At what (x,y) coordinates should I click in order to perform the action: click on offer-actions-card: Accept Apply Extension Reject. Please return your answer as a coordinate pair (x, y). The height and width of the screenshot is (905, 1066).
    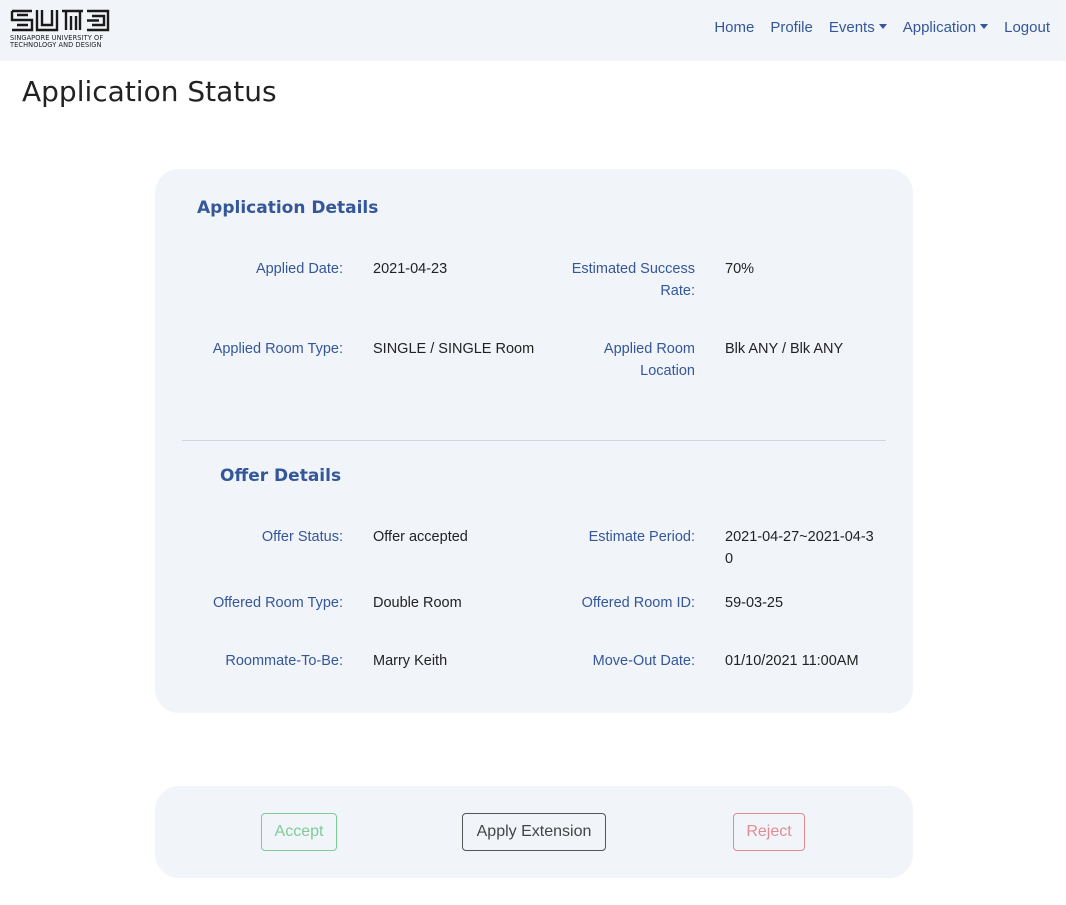
    Looking at the image, I should click on (534, 832).